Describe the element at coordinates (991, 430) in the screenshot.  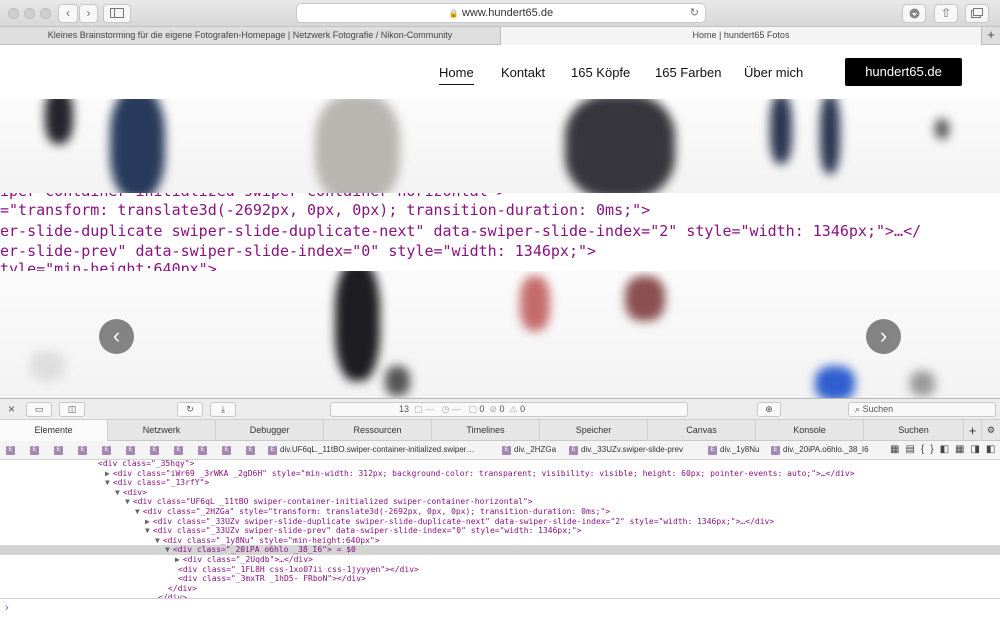
I see `gear-icon: ⚙` at that location.